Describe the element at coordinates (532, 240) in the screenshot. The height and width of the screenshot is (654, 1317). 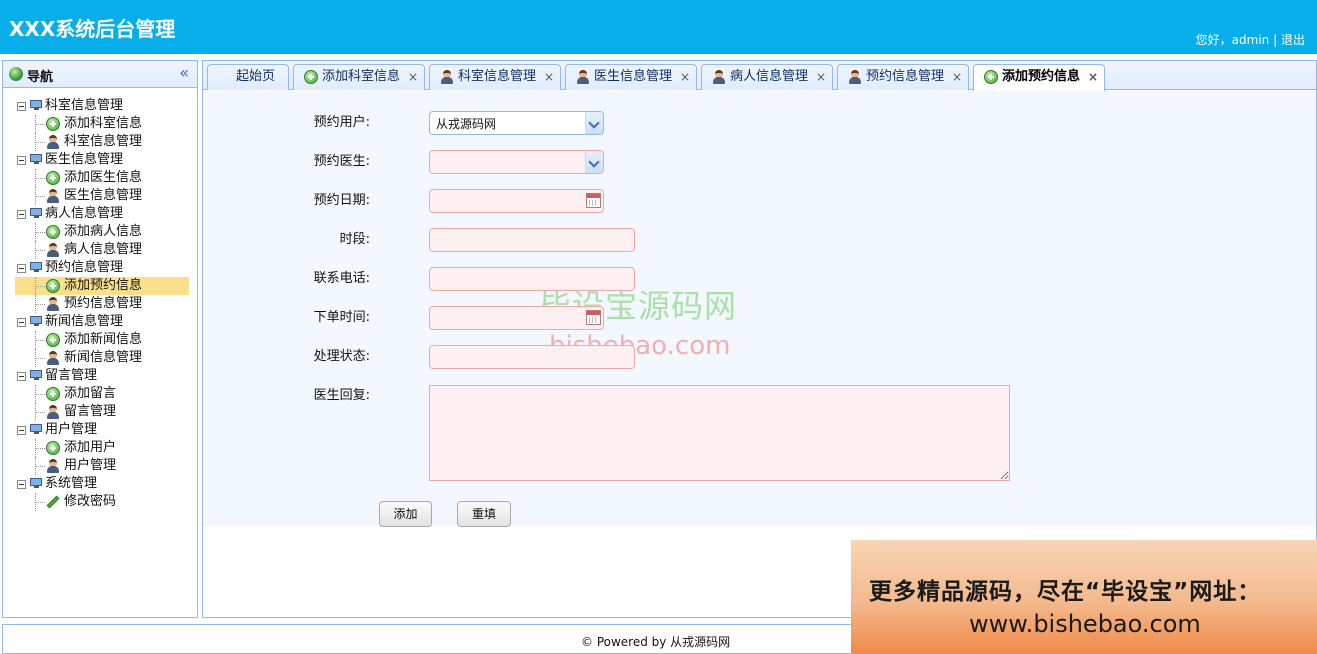
I see `period-input` at that location.